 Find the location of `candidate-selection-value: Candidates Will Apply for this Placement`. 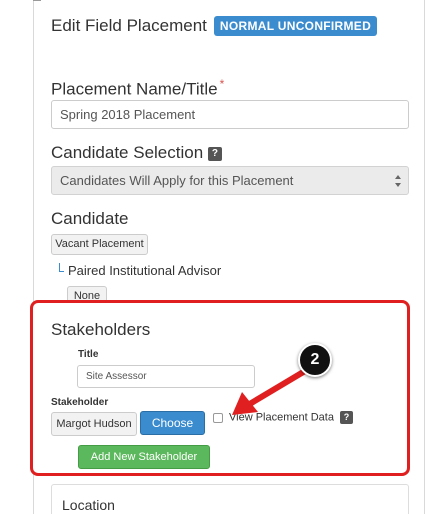

candidate-selection-value: Candidates Will Apply for this Placement is located at coordinates (177, 180).